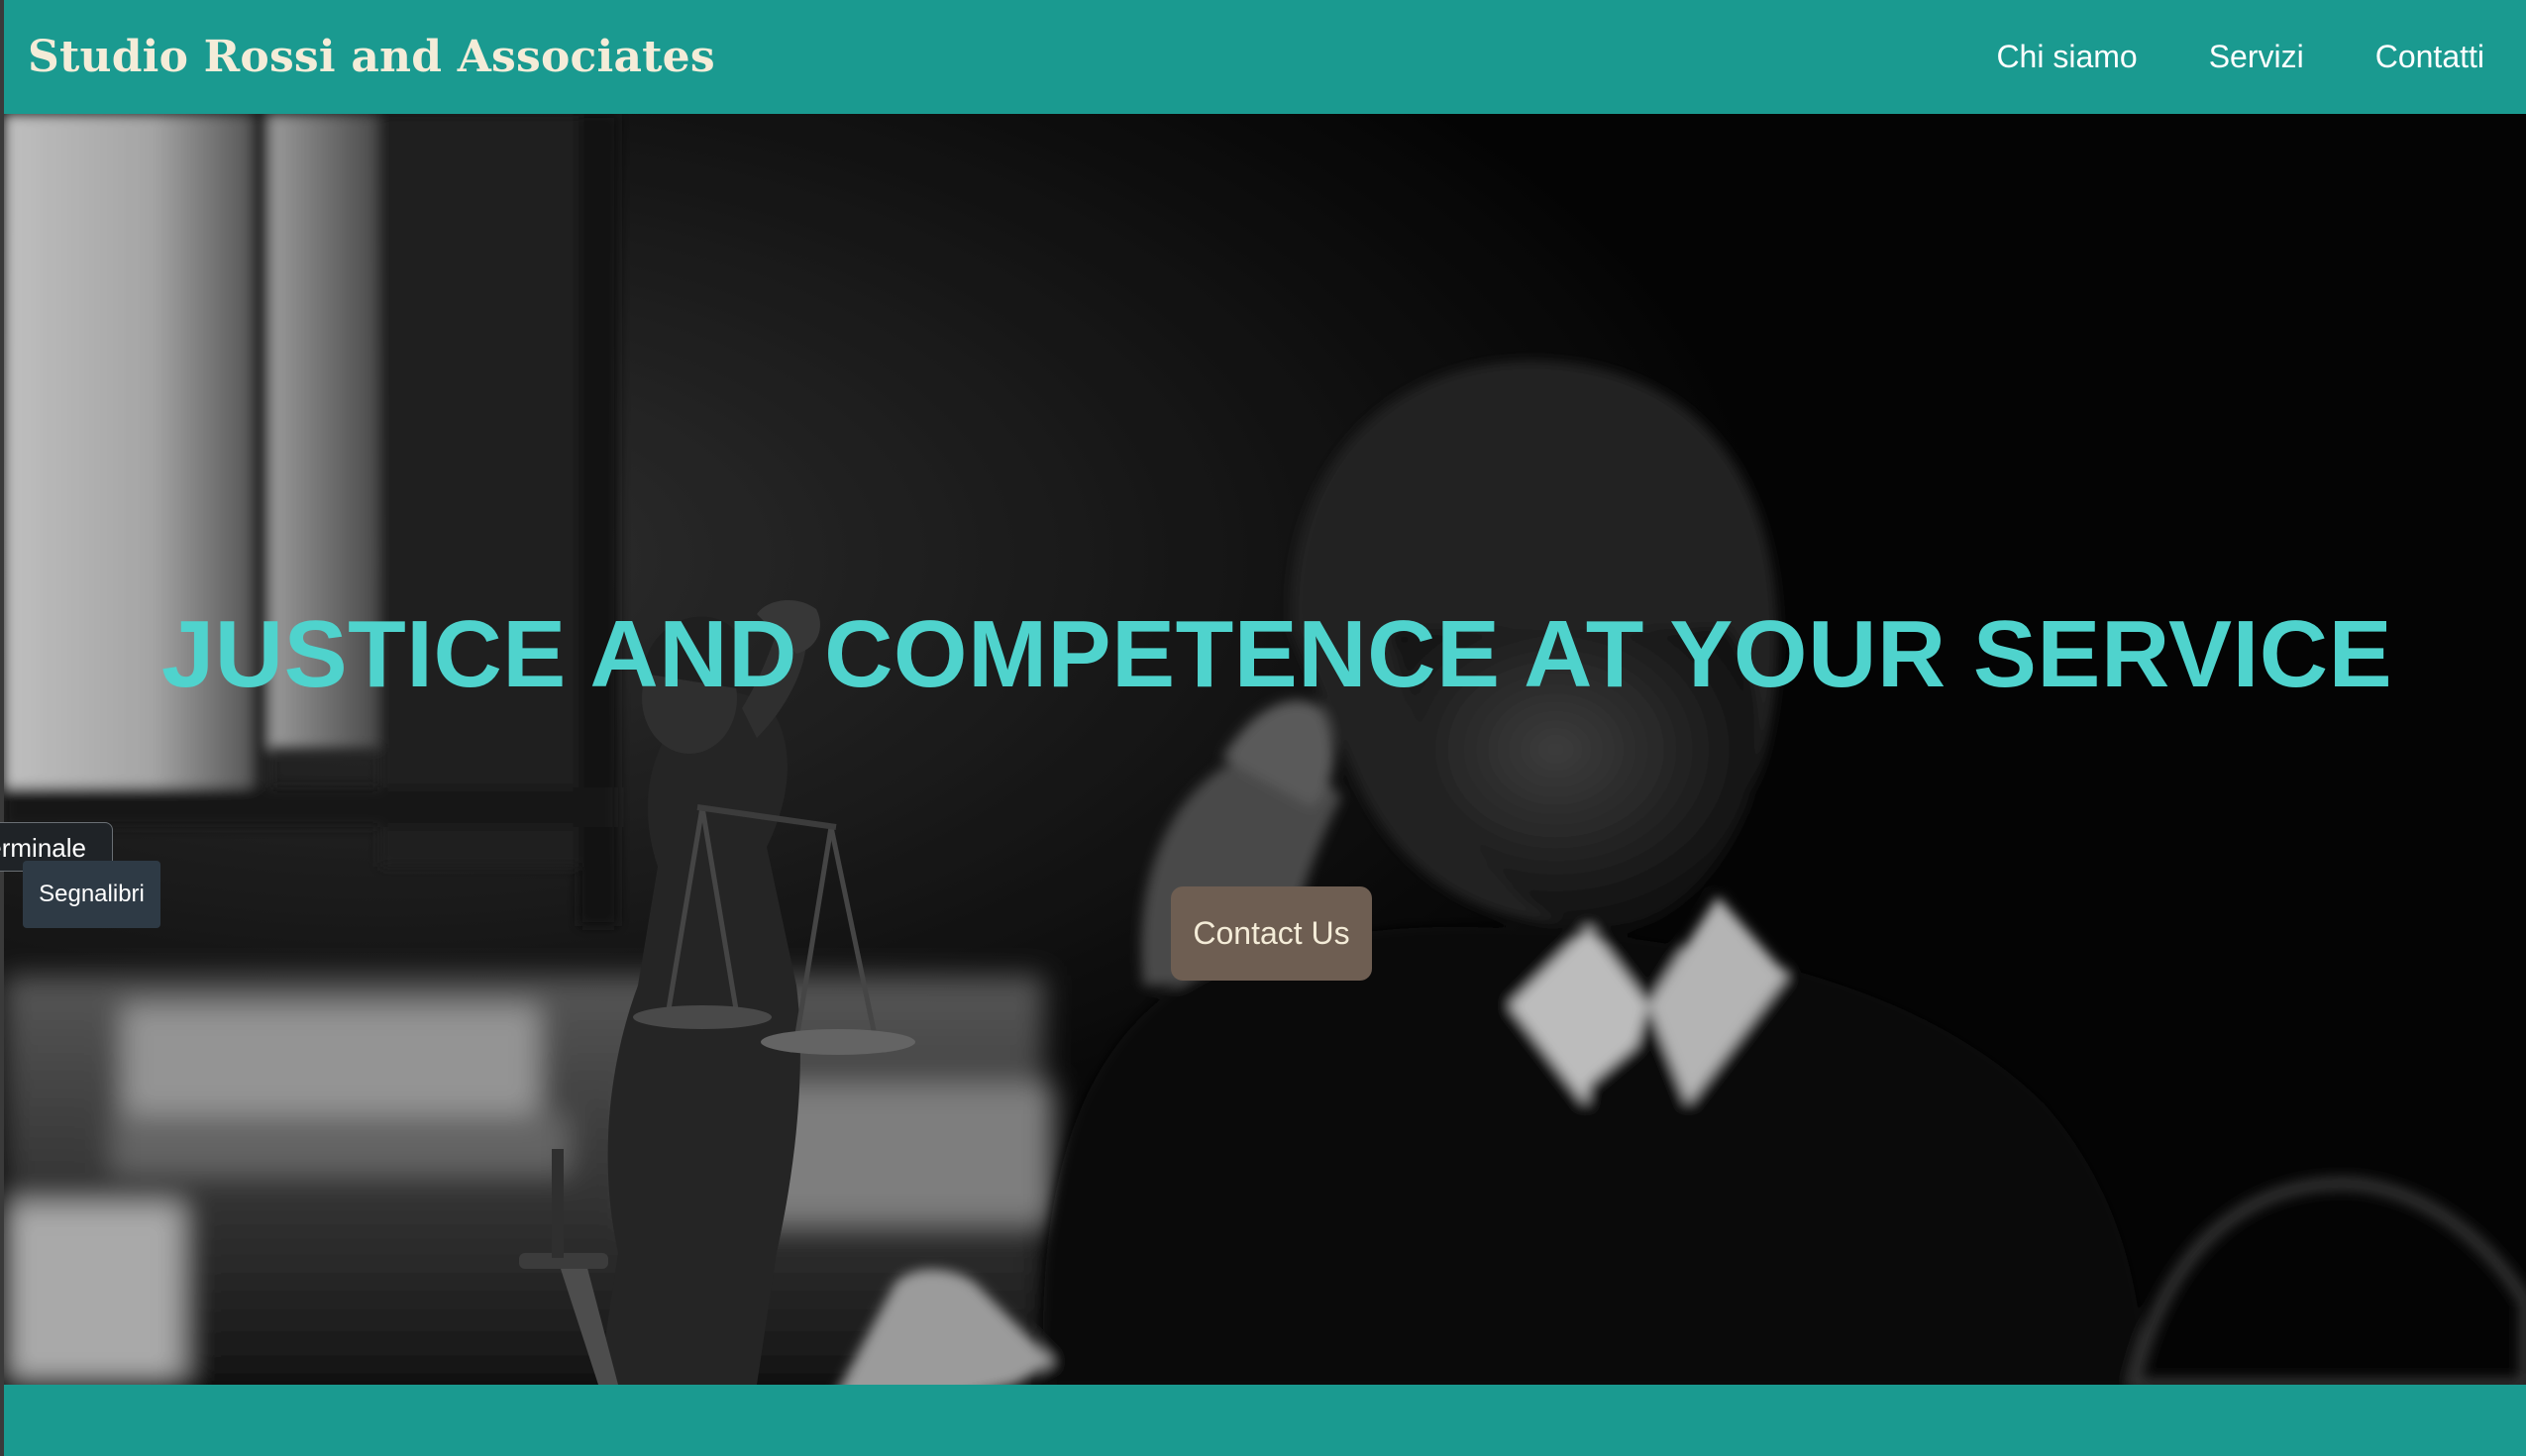  Describe the element at coordinates (2, 728) in the screenshot. I see `window-edge` at that location.